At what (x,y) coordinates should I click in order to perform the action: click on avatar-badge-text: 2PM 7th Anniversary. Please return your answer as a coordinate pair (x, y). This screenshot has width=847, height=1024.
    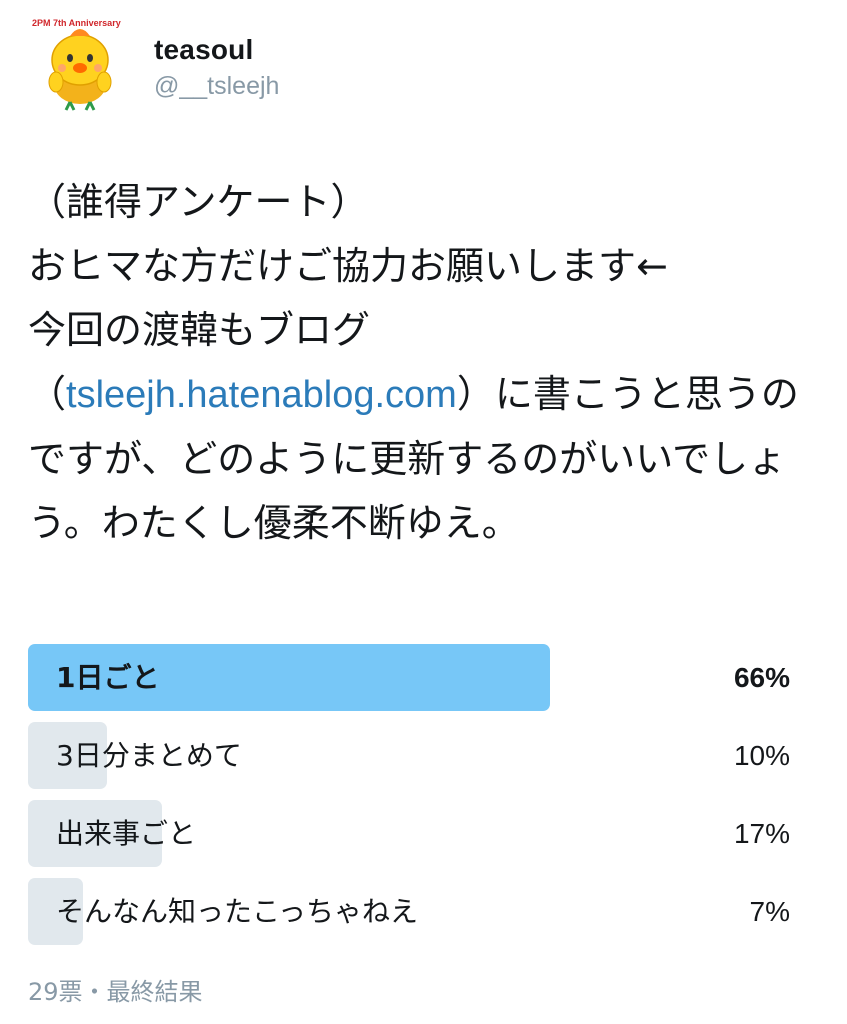
    Looking at the image, I should click on (76, 23).